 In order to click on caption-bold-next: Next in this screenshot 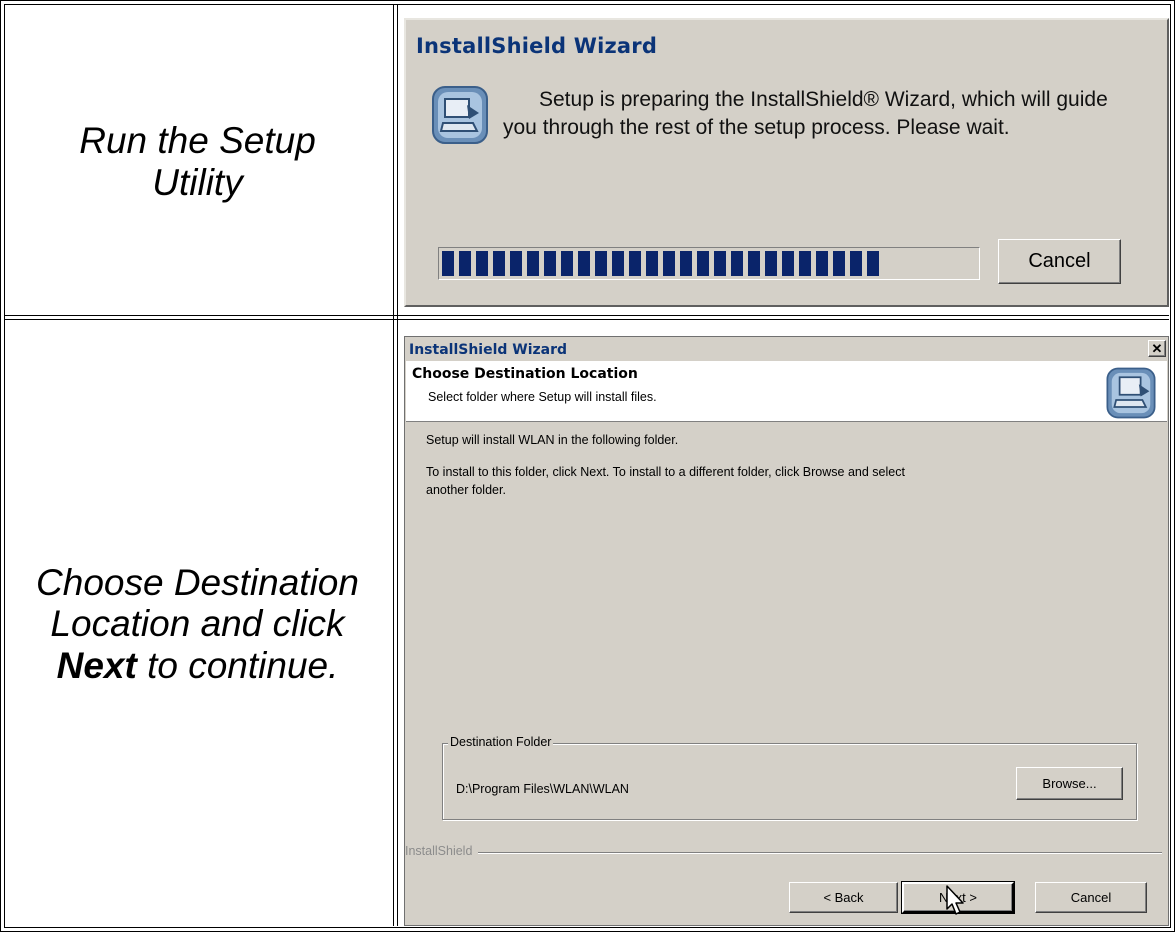, I will do `click(96, 665)`.